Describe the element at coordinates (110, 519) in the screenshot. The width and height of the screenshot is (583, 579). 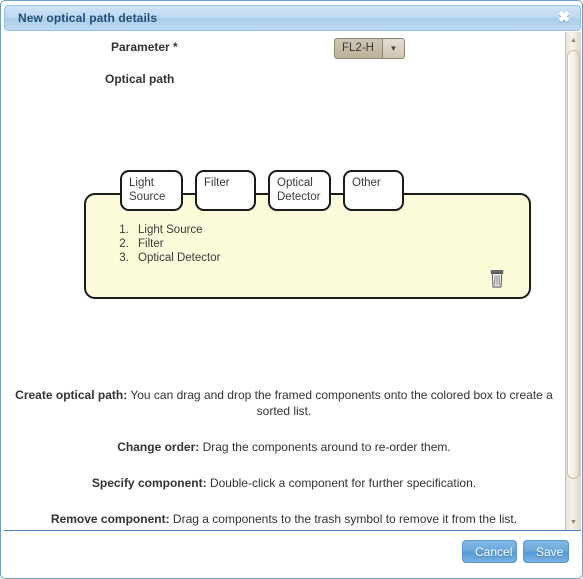
I see `instruction-title: Remove component:` at that location.